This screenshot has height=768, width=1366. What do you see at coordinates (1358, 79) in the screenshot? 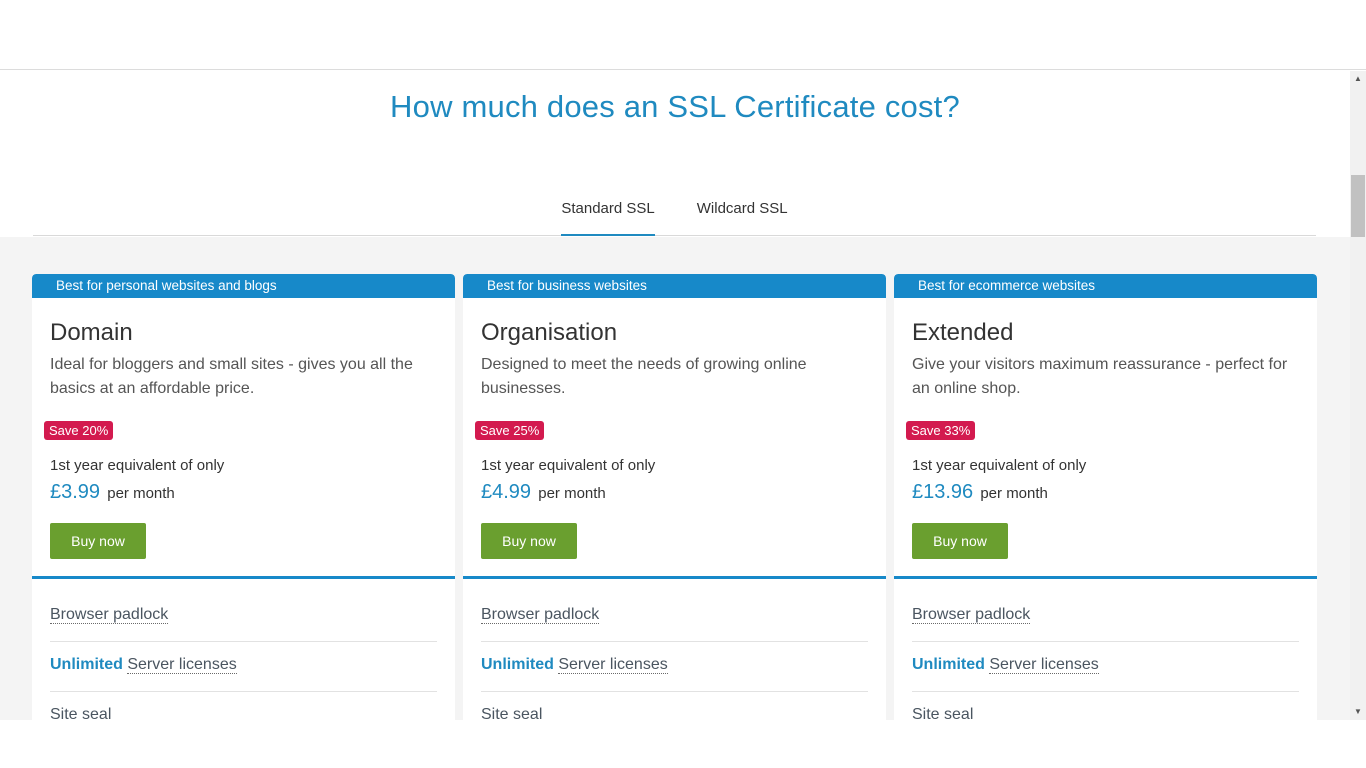
I see `scroll-up-icon: ▲` at bounding box center [1358, 79].